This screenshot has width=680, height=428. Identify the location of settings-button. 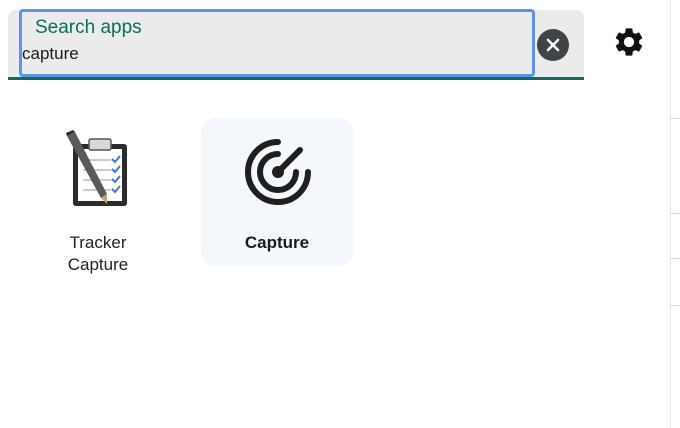
(629, 42).